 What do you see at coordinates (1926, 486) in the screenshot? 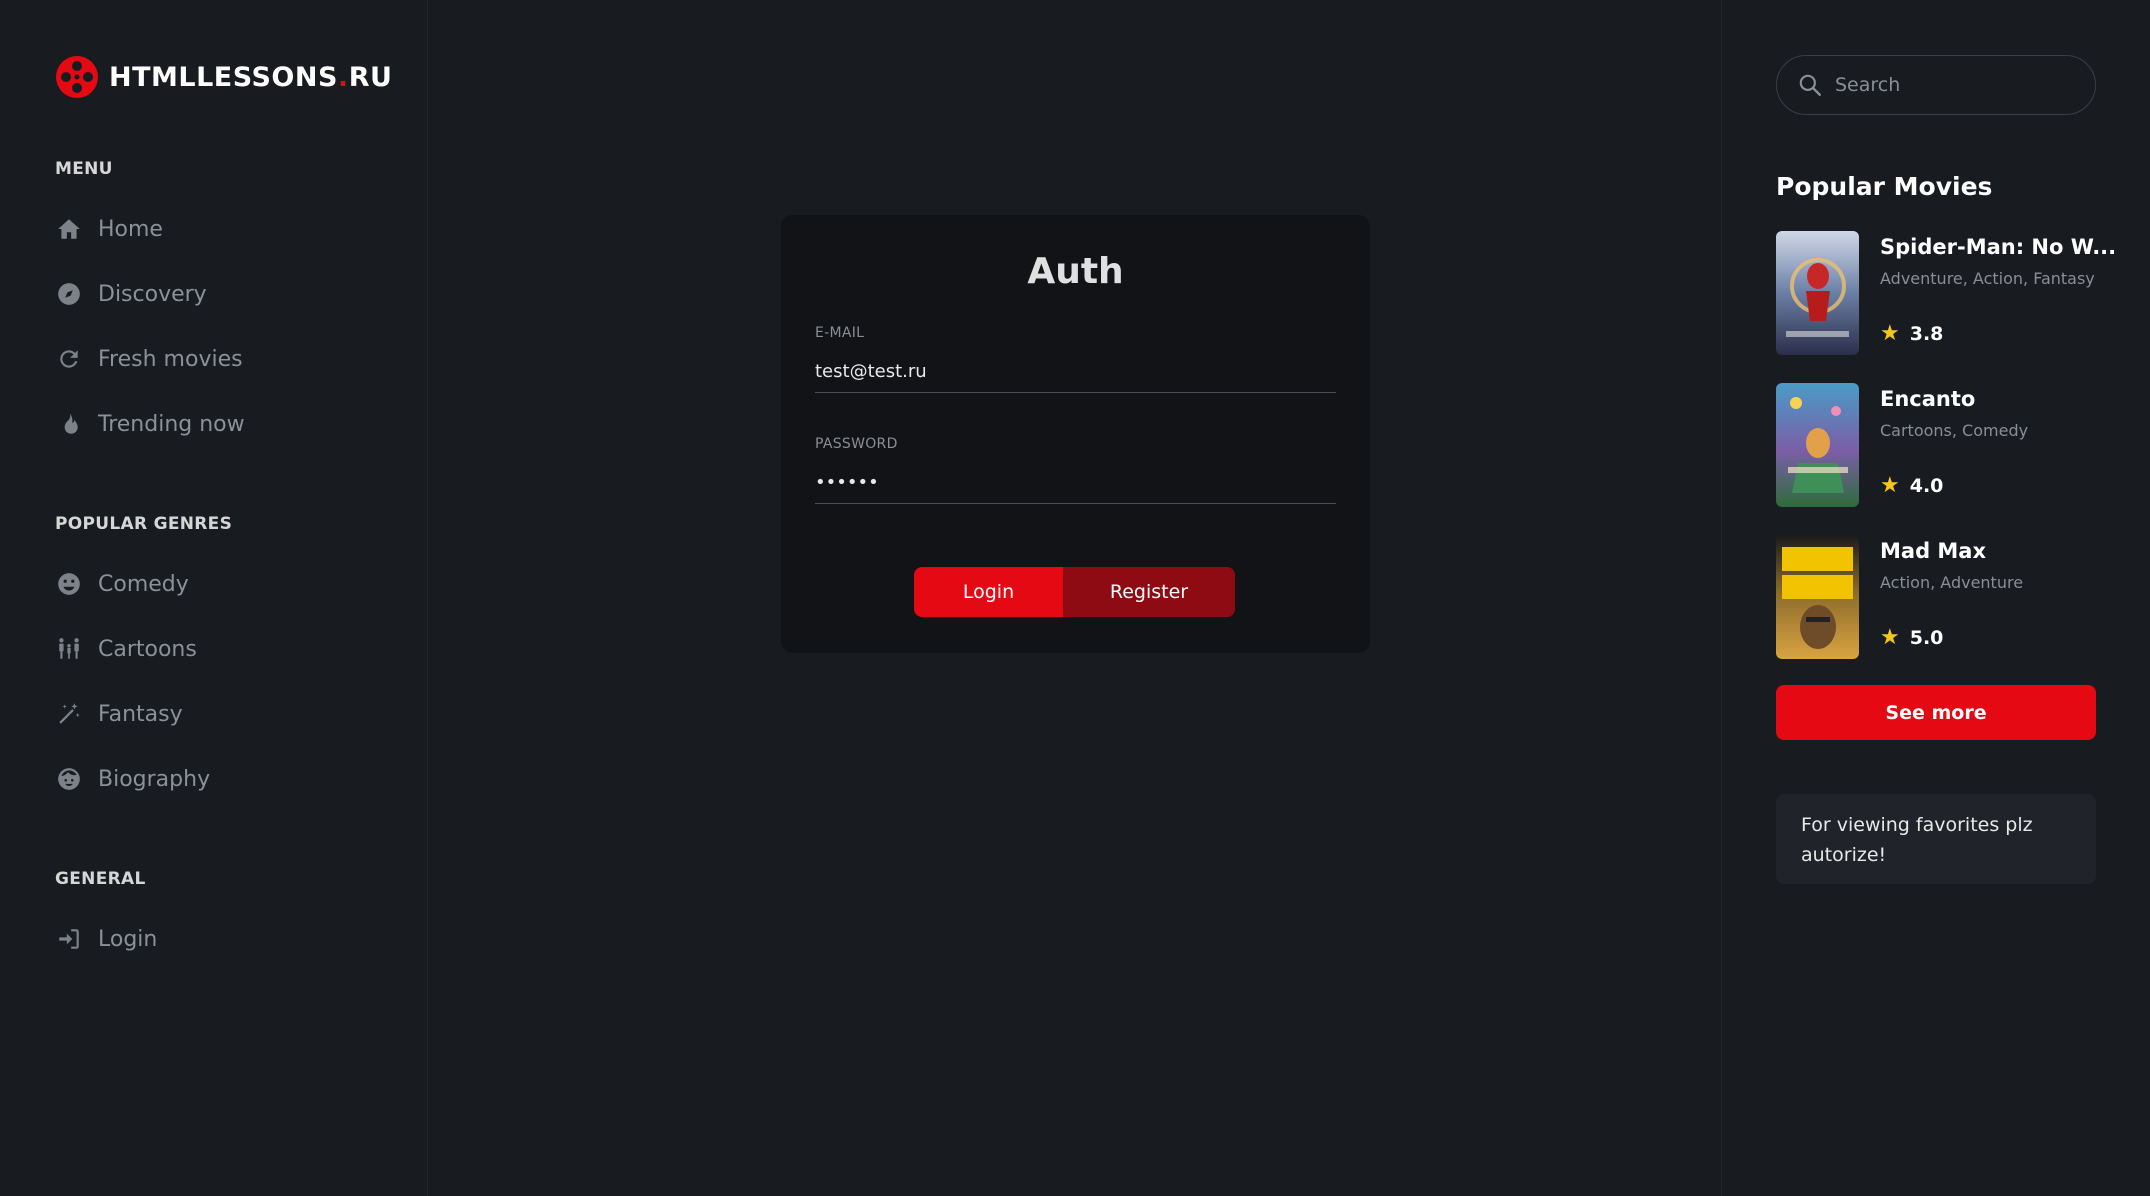
I see `rating-value: 4.0` at bounding box center [1926, 486].